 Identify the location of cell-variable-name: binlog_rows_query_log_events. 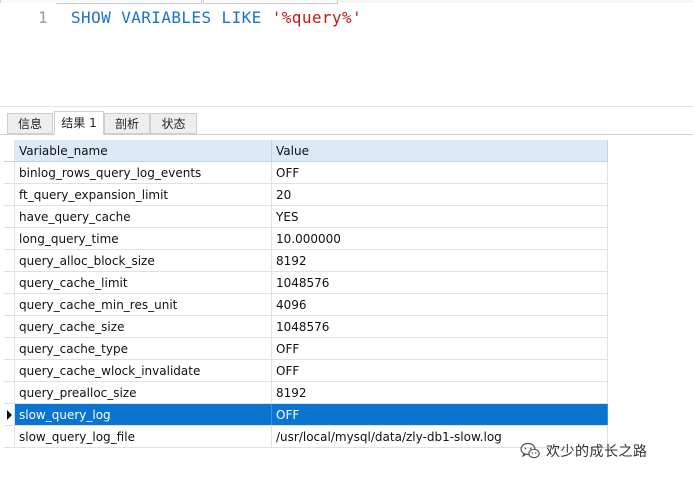
(143, 172).